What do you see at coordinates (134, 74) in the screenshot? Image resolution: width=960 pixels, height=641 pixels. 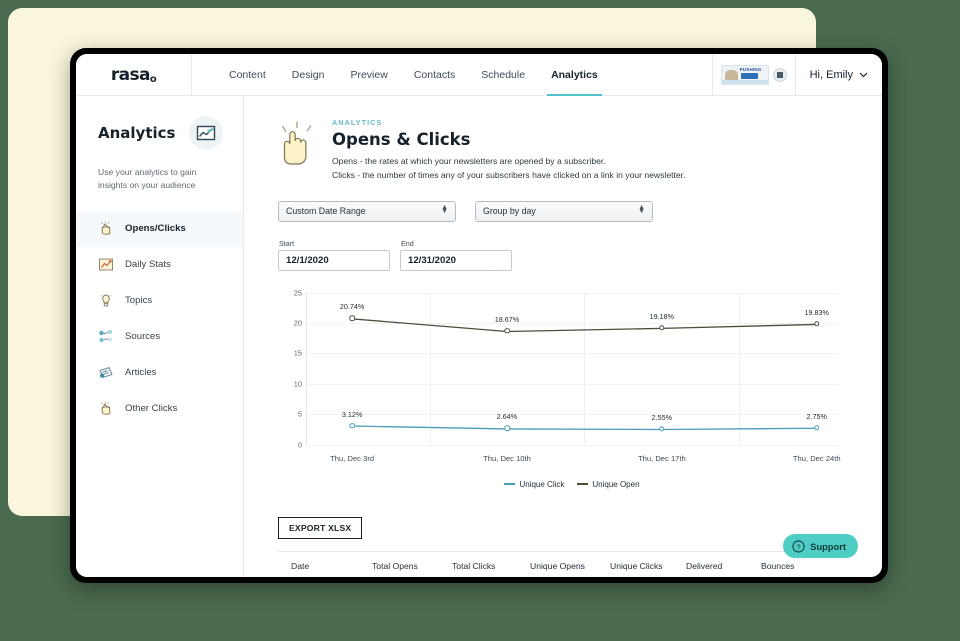 I see `brand-logo: rasao` at bounding box center [134, 74].